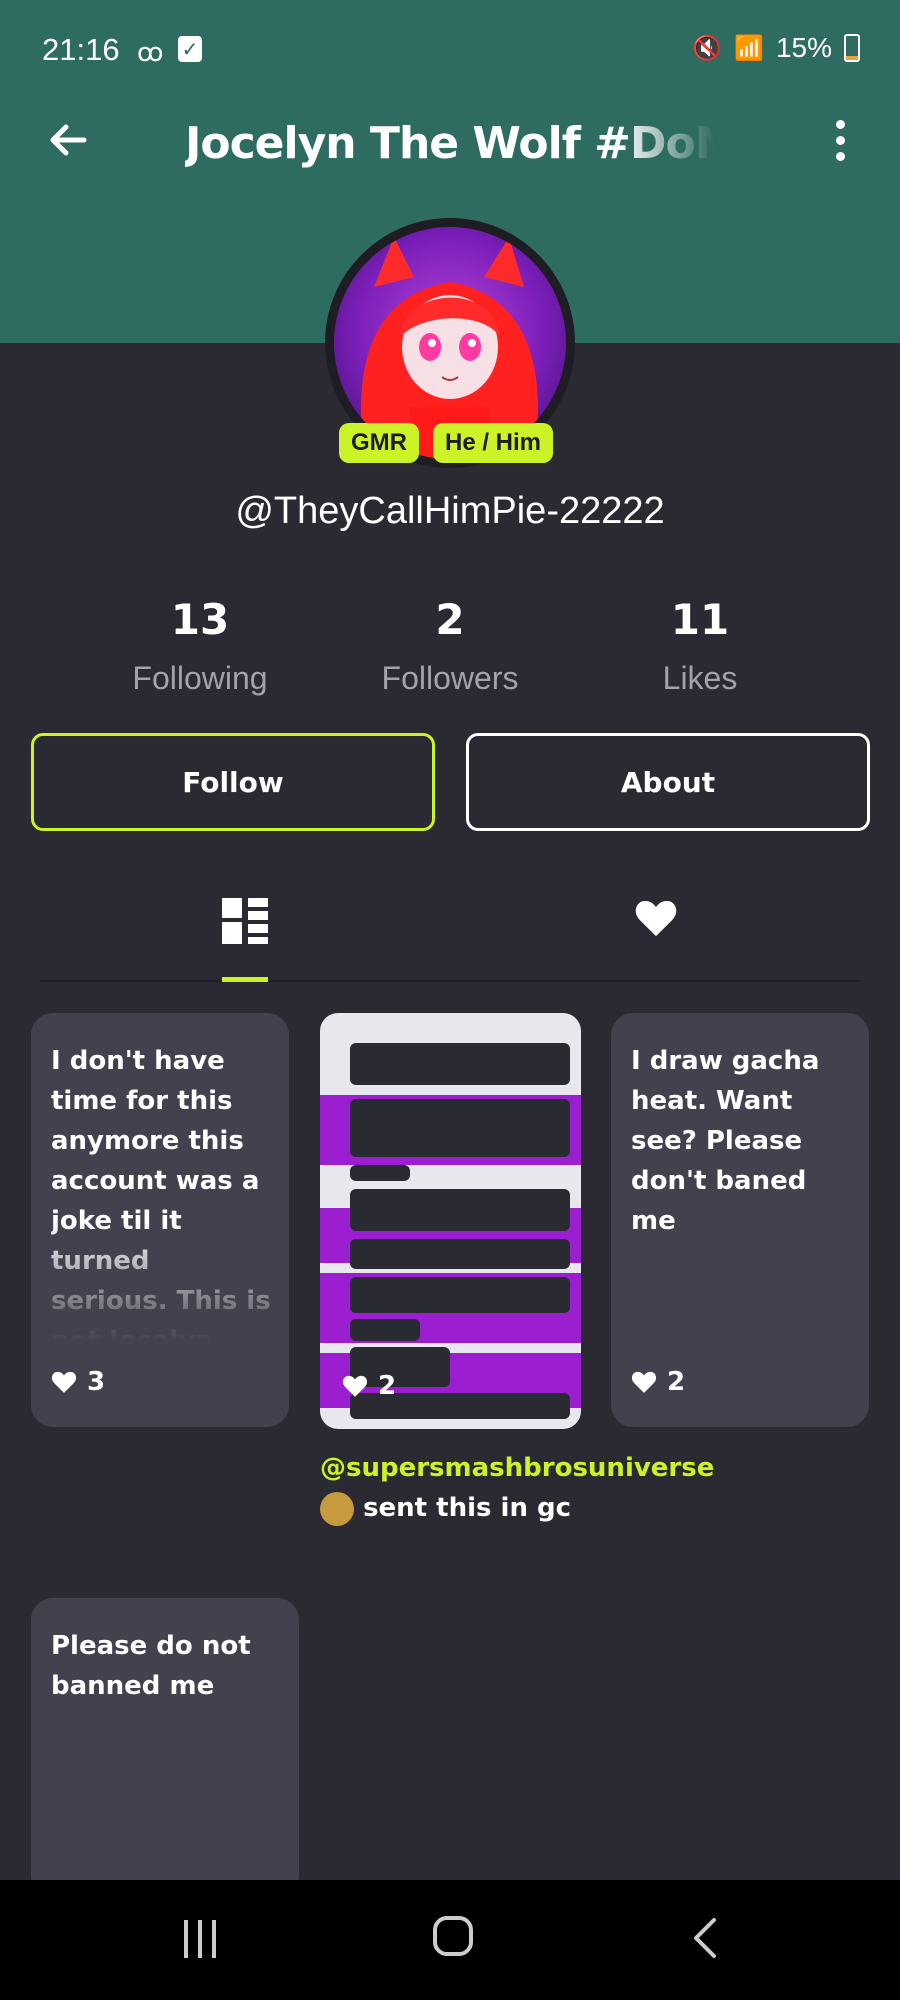 The width and height of the screenshot is (900, 2000). What do you see at coordinates (493, 443) in the screenshot?
I see `badge-pronouns: He / Him` at bounding box center [493, 443].